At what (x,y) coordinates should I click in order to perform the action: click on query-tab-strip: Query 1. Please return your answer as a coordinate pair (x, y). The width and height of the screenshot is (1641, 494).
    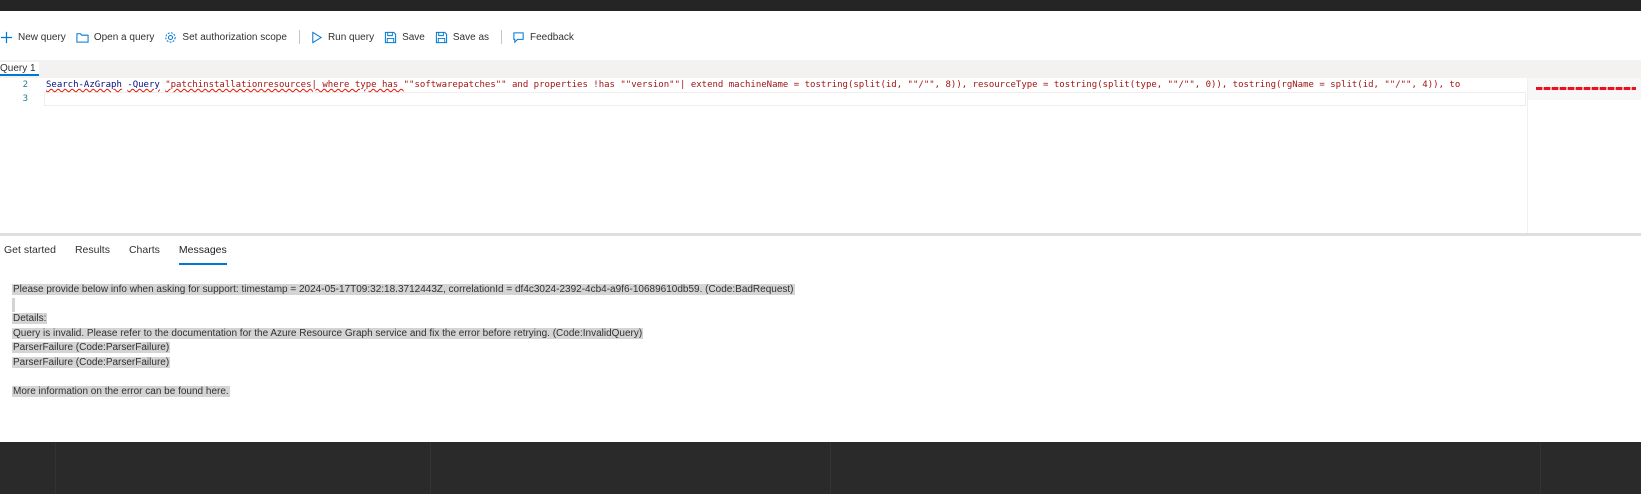
    Looking at the image, I should click on (820, 69).